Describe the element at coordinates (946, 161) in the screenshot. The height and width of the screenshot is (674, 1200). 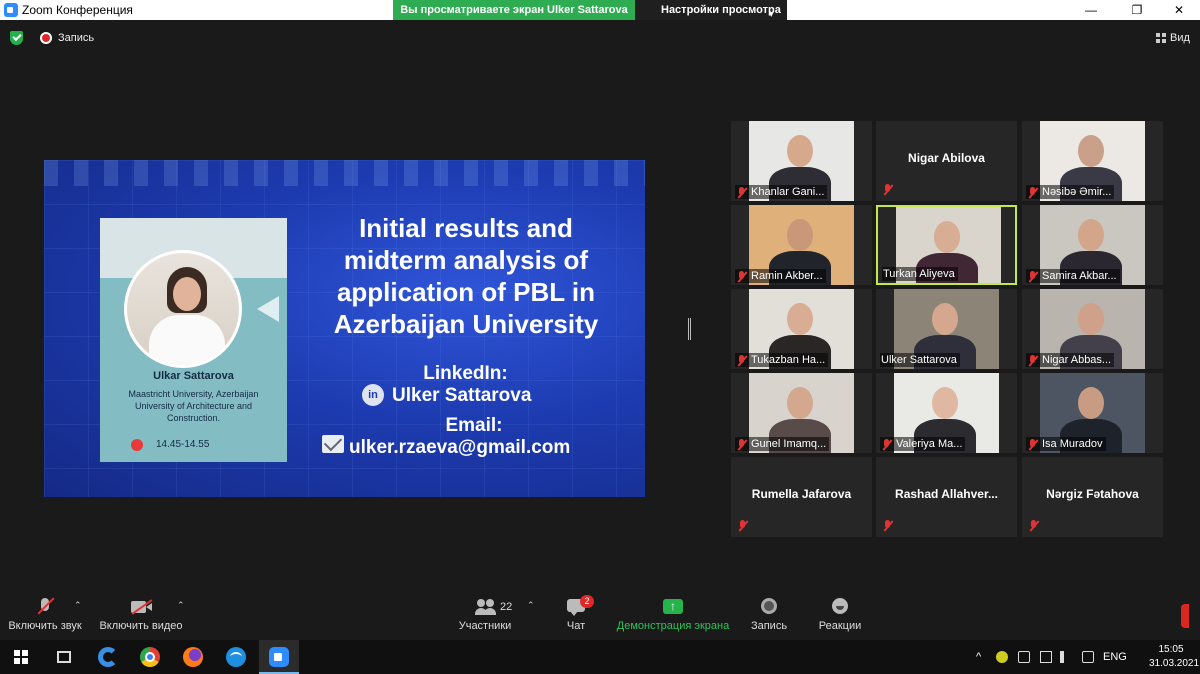
I see `participant-tile: Nigar Abilova` at that location.